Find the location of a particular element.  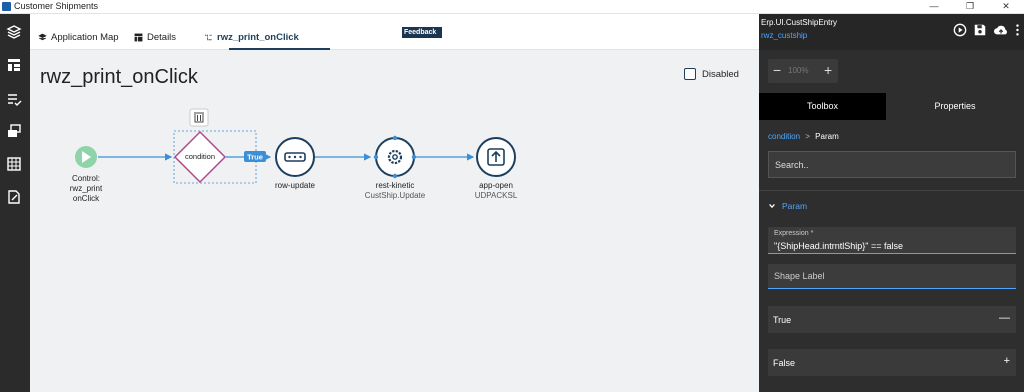

zoom-in-button: + is located at coordinates (828, 70).